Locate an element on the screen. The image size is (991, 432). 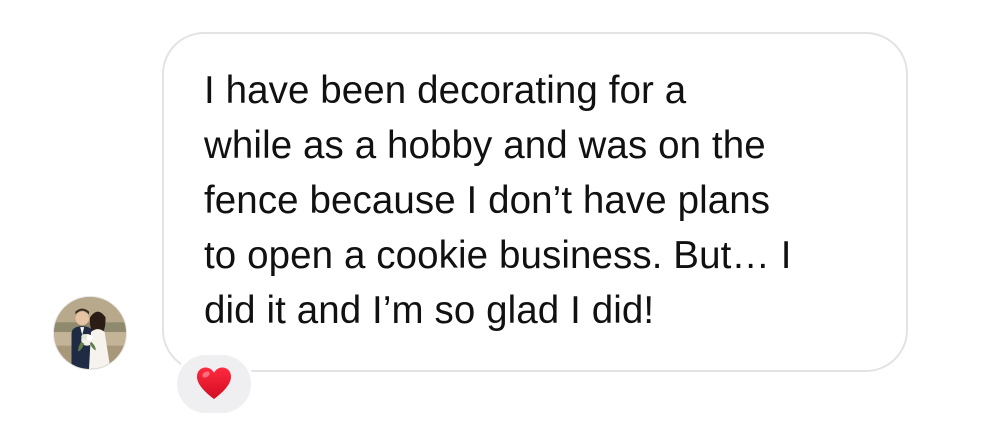
message-line: to open a cookie business. But… I is located at coordinates (498, 255).